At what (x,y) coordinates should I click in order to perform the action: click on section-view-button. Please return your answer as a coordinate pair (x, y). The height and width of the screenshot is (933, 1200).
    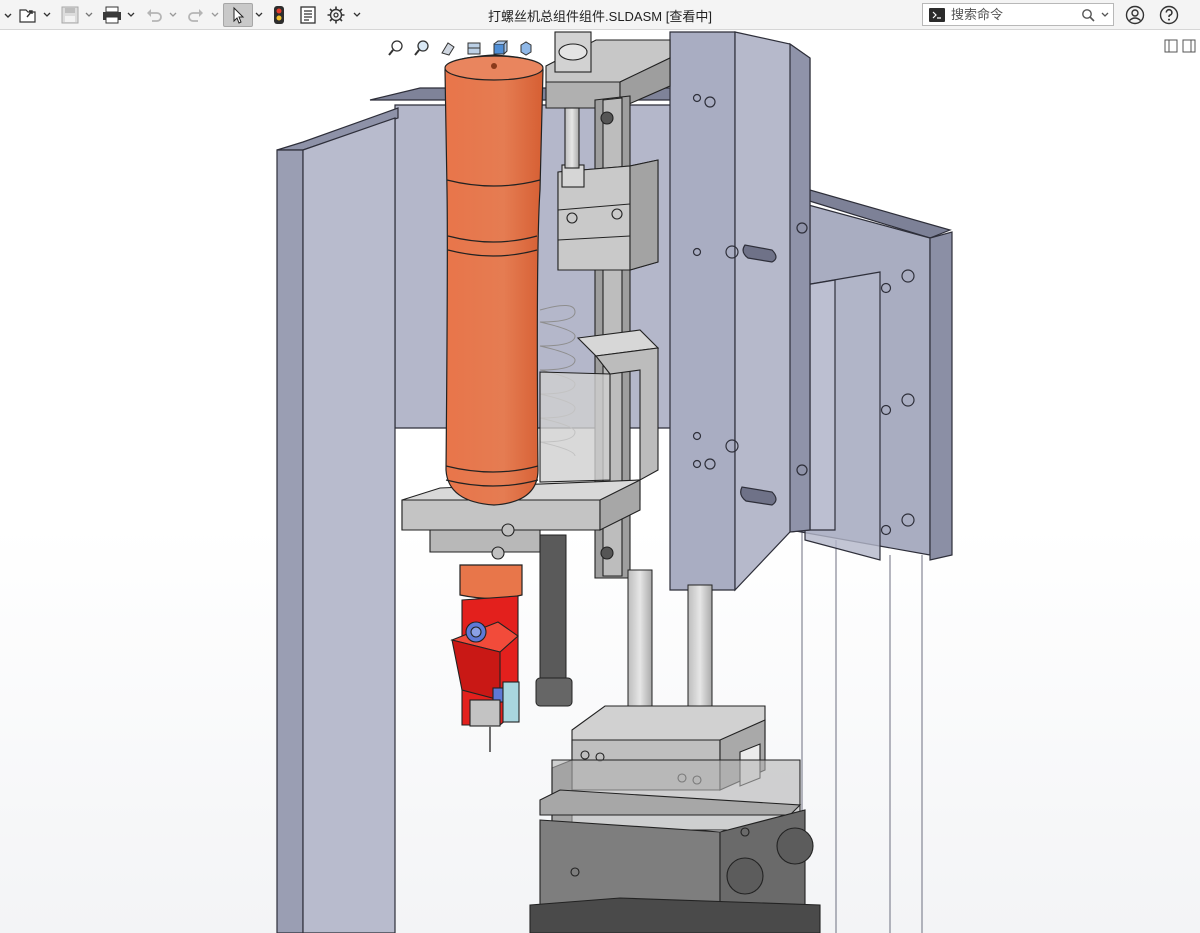
    Looking at the image, I should click on (474, 48).